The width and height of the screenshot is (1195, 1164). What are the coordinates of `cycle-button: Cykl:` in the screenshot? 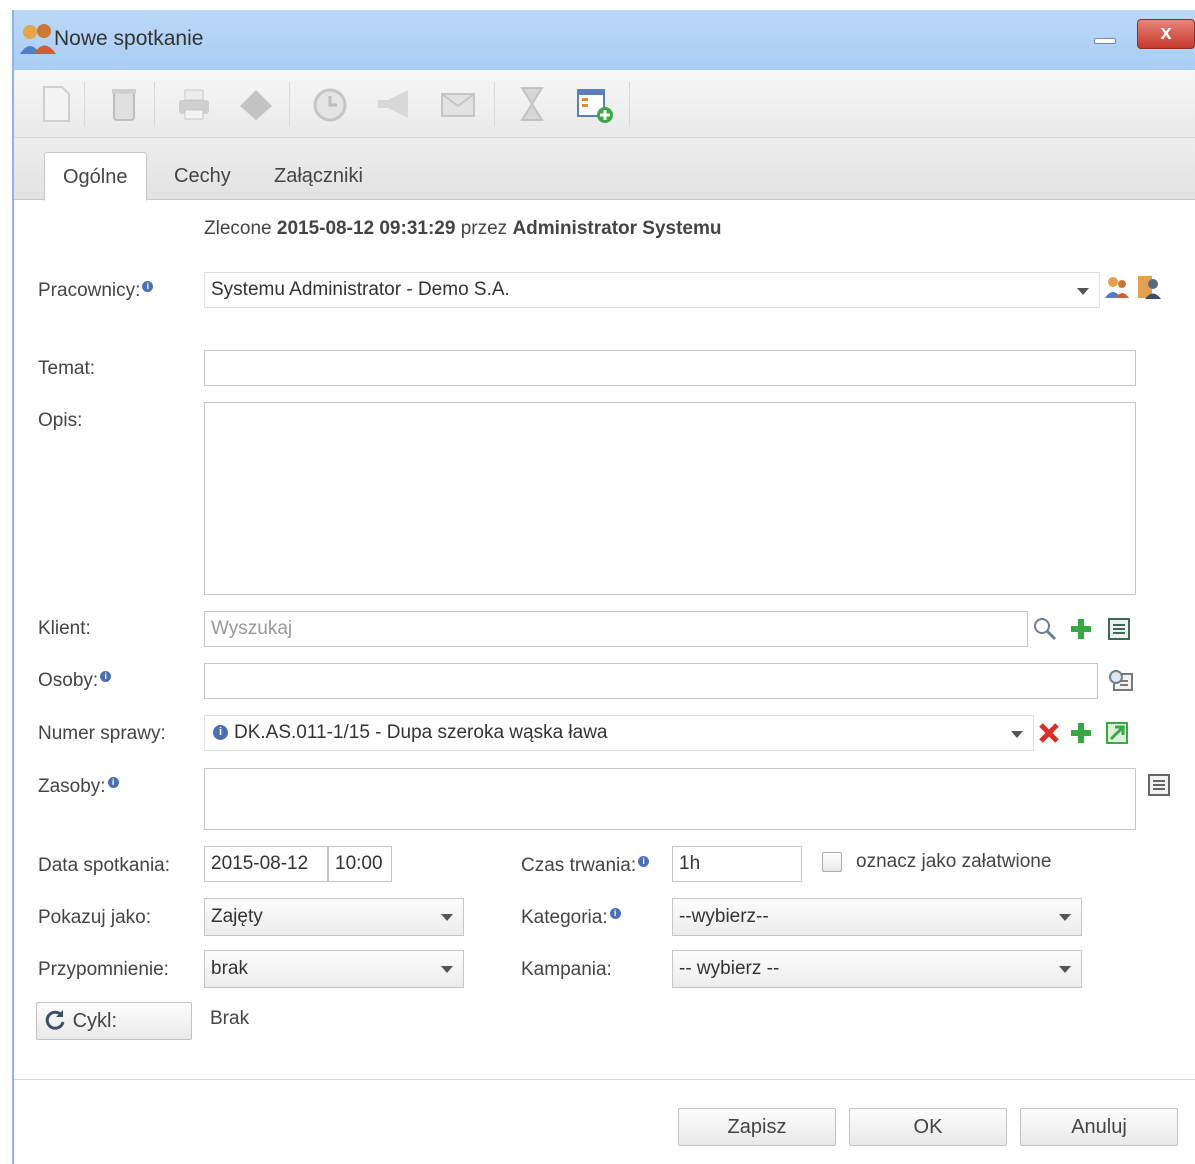 It's located at (114, 1021).